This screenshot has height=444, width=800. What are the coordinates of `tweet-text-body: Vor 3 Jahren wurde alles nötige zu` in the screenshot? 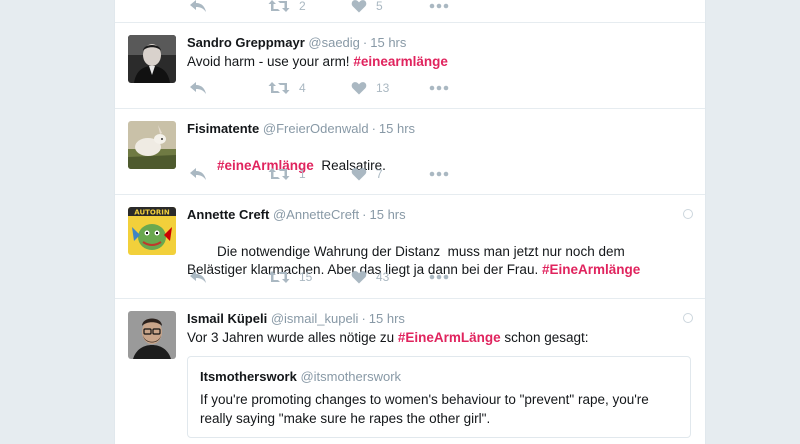 It's located at (292, 337).